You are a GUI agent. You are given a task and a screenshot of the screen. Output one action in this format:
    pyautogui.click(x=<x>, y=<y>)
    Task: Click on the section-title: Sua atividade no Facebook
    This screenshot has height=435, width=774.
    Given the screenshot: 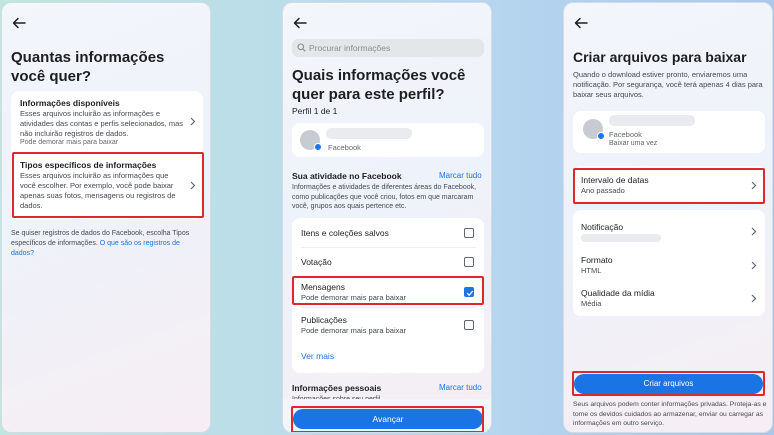 What is the action you would take?
    pyautogui.click(x=347, y=176)
    